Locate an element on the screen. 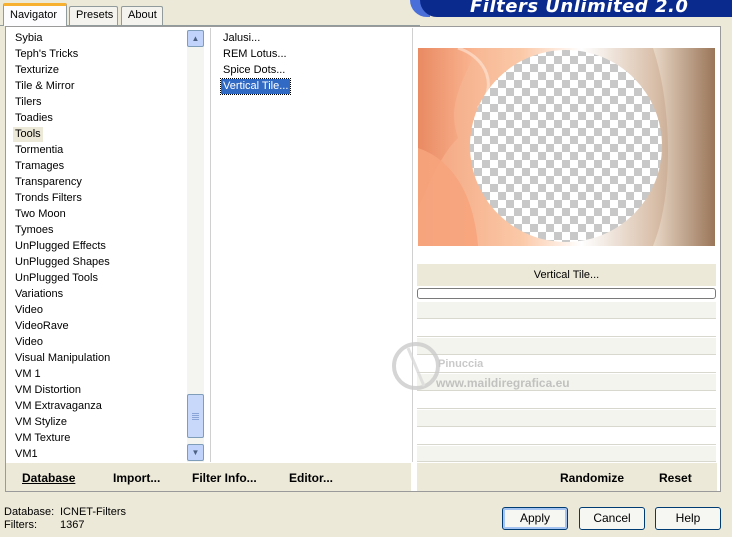 The image size is (732, 537). category-item: Tilers is located at coordinates (28, 102).